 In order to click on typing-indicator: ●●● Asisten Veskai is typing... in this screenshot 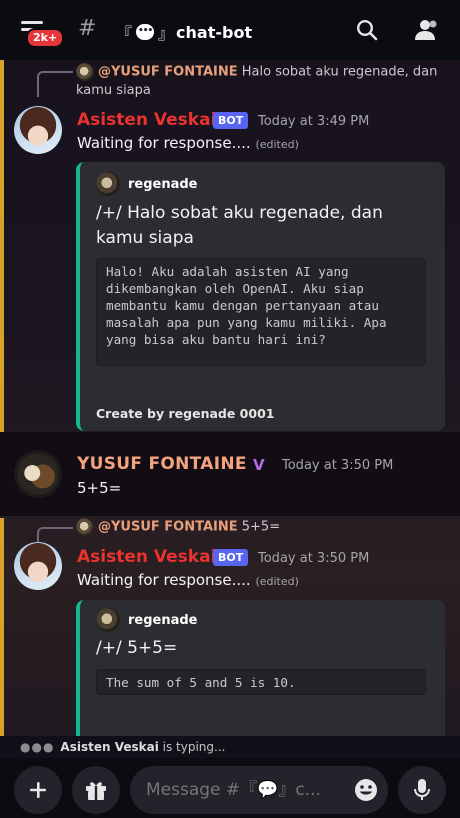, I will do `click(230, 747)`.